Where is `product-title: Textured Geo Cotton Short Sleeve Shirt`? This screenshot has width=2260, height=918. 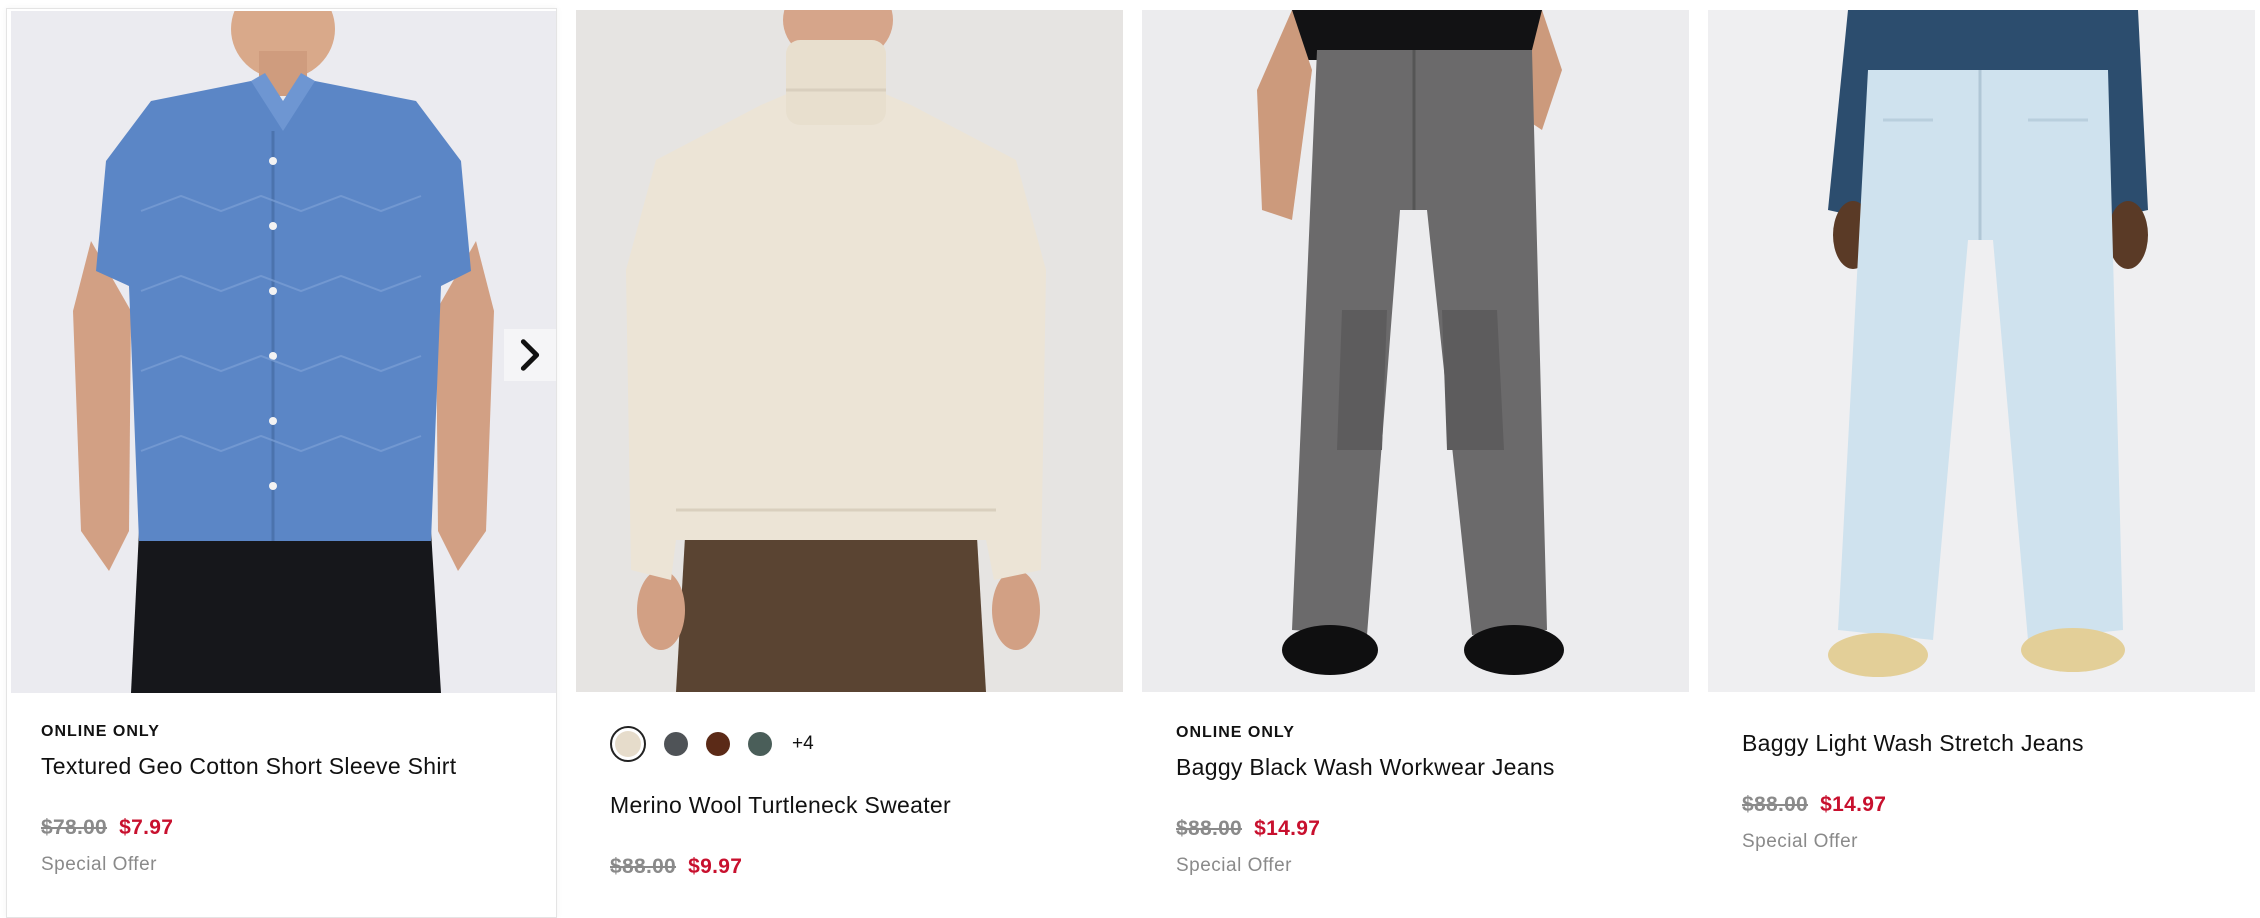 product-title: Textured Geo Cotton Short Sleeve Shirt is located at coordinates (288, 766).